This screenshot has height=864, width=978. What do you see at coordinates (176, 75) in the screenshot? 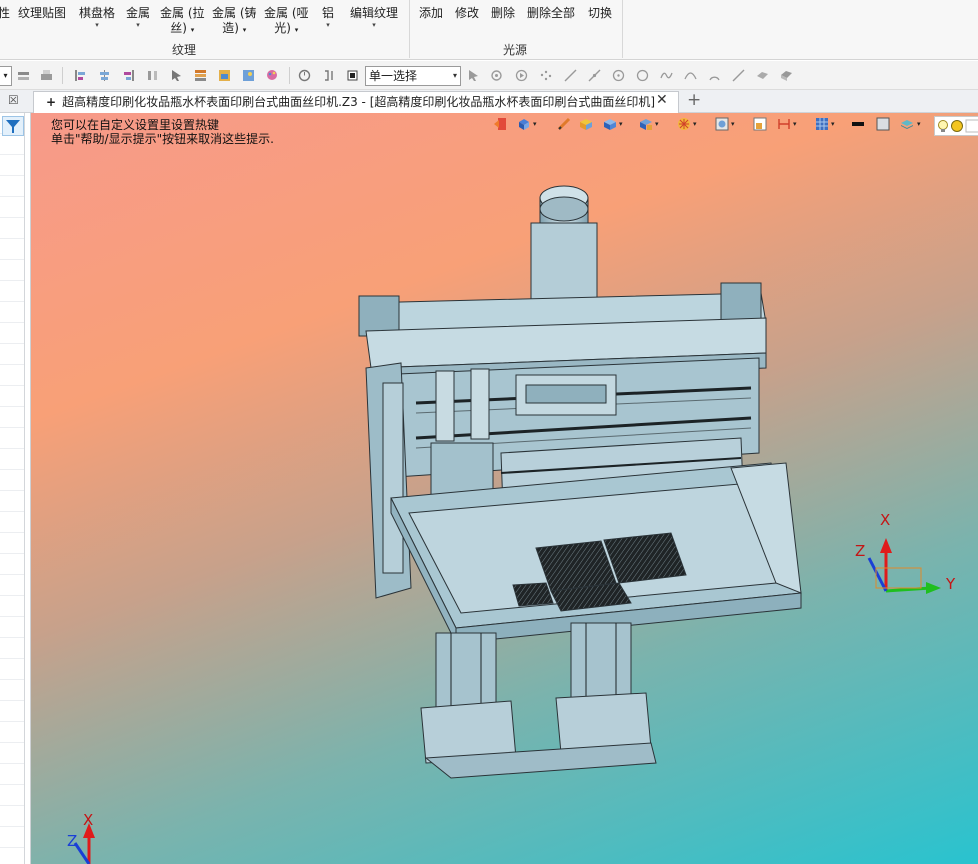
I see `pointer-icon` at bounding box center [176, 75].